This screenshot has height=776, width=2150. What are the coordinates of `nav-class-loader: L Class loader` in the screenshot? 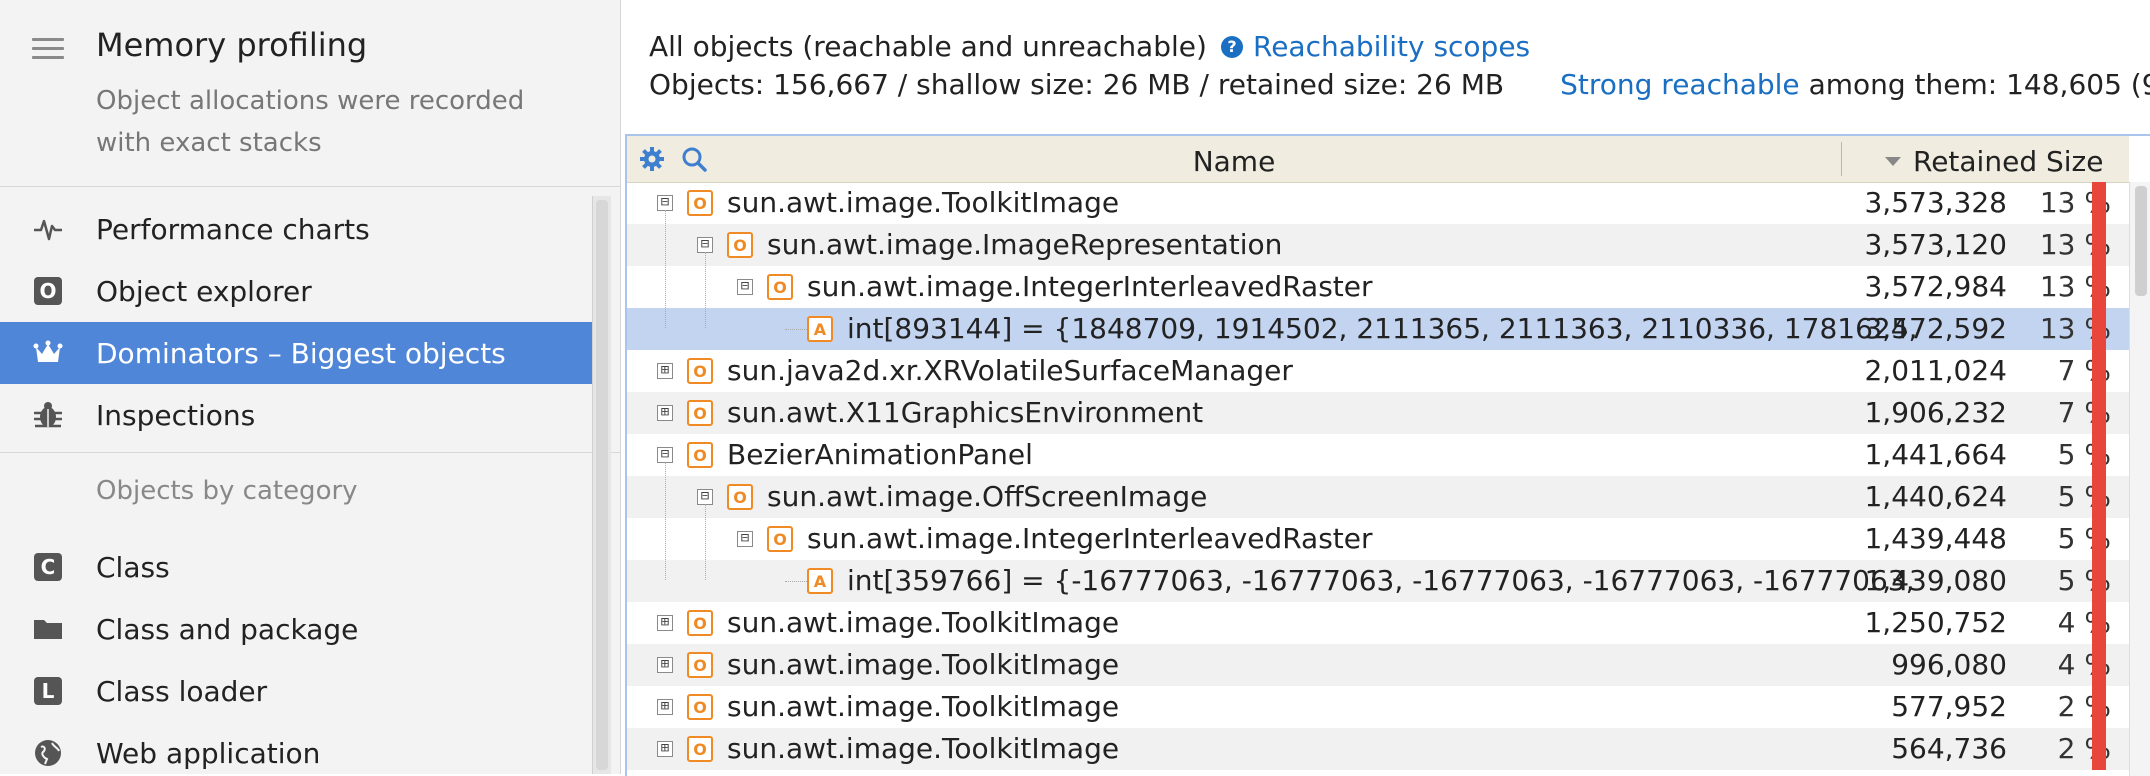 It's located at (296, 691).